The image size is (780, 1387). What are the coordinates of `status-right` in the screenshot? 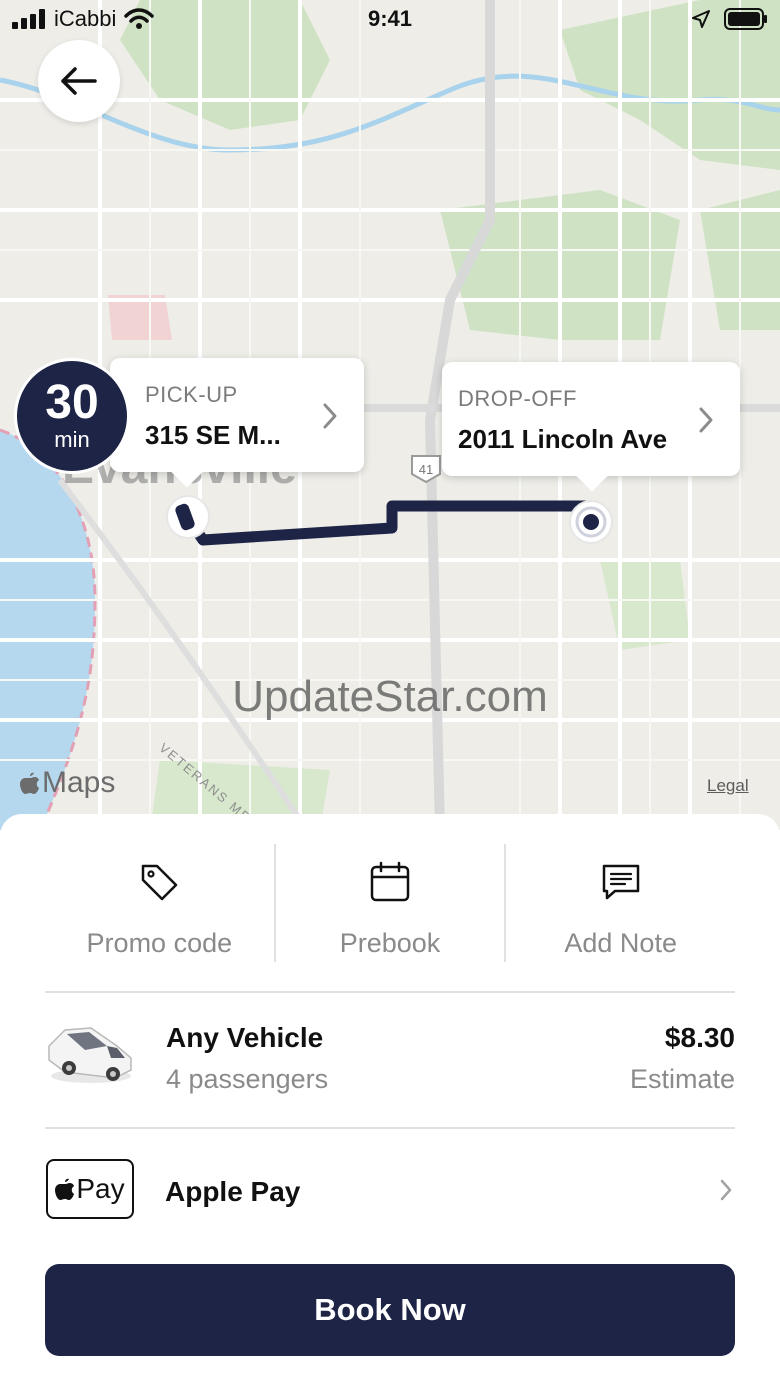 It's located at (730, 19).